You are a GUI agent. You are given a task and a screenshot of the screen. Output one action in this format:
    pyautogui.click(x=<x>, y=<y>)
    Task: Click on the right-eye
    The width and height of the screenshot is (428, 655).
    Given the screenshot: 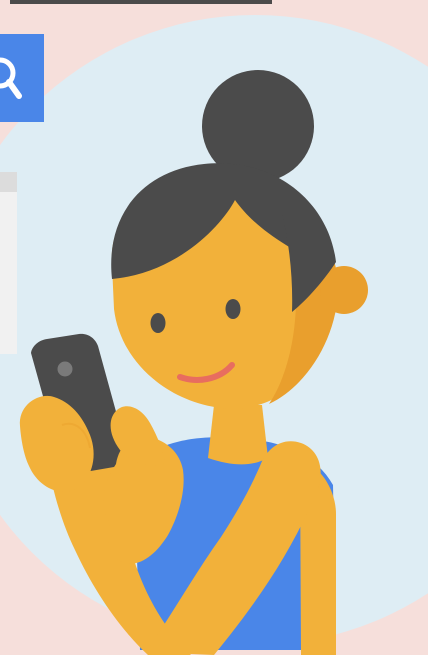 What is the action you would take?
    pyautogui.click(x=233, y=309)
    